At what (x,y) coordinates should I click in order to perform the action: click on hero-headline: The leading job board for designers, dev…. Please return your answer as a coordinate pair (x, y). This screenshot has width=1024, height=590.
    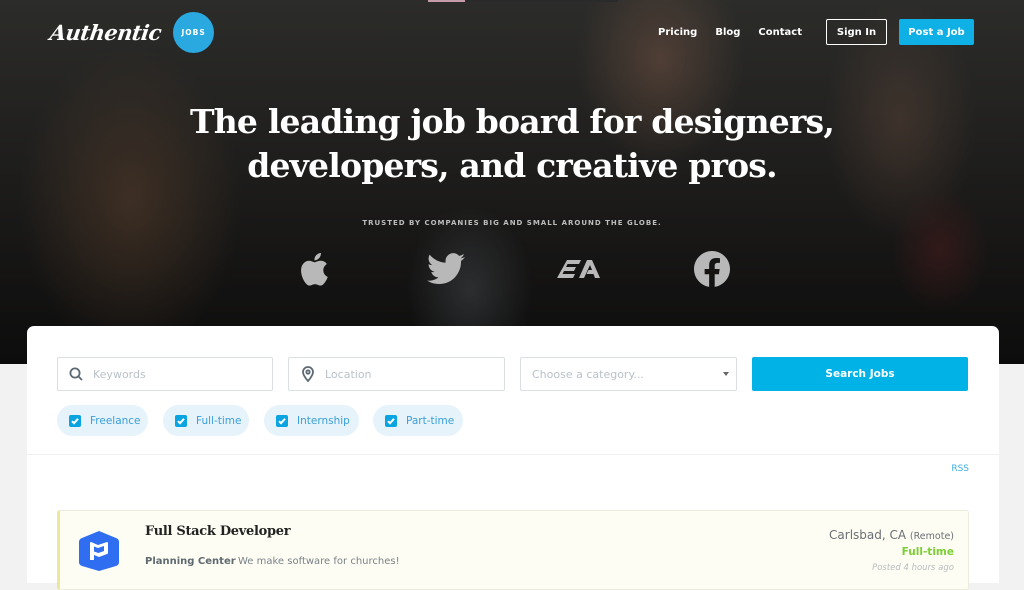
    Looking at the image, I should click on (512, 144).